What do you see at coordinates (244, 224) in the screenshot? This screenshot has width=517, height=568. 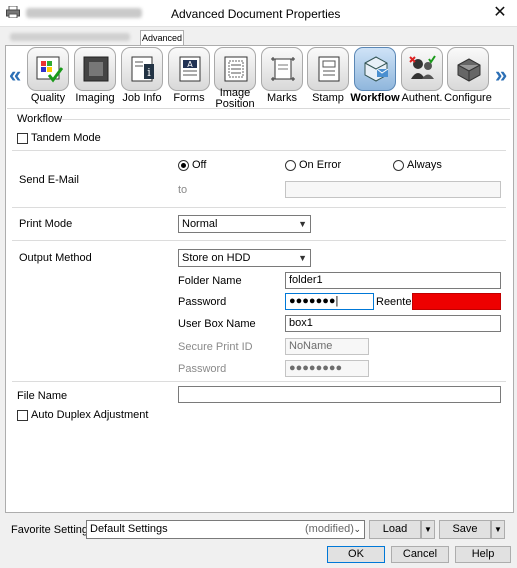 I see `print-mode-select: Normal ▼` at bounding box center [244, 224].